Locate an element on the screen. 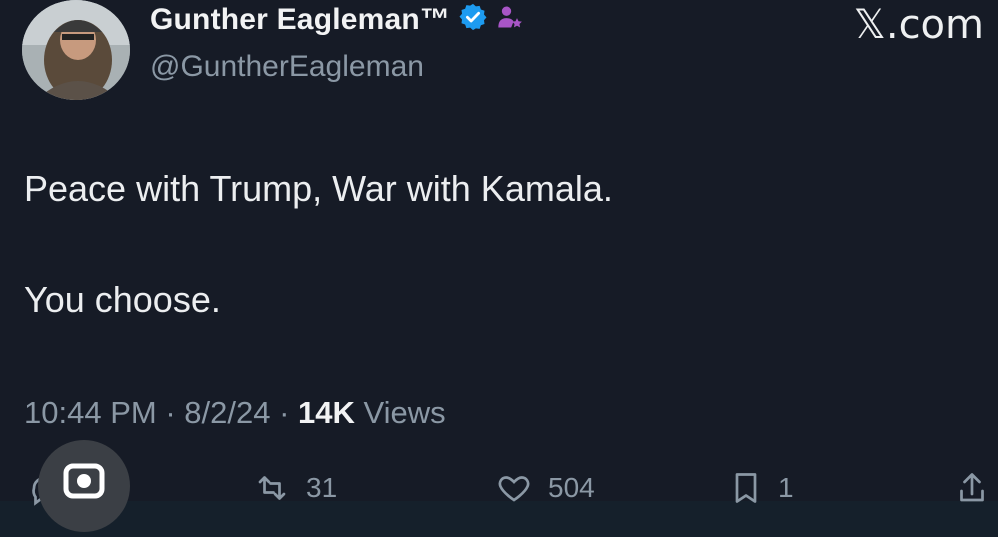 This screenshot has width=998, height=537. views-label: Views is located at coordinates (404, 412).